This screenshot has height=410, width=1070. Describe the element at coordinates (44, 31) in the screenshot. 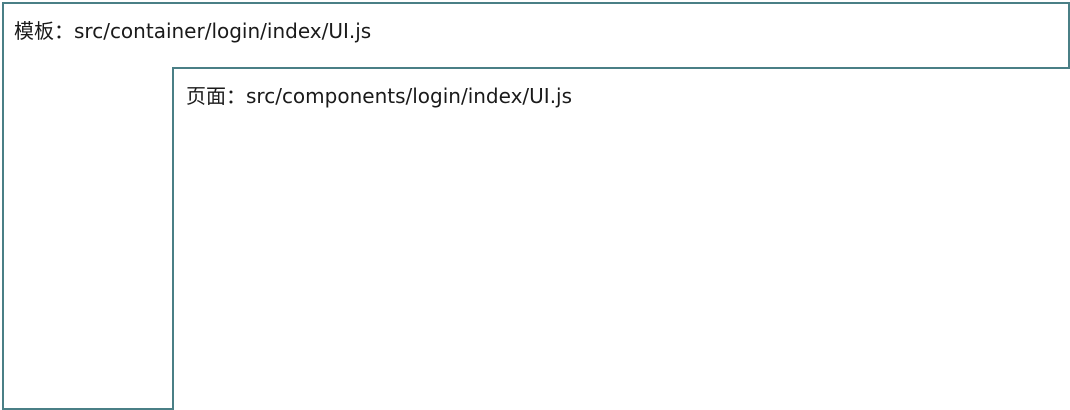

I see `template-label-prefix: 模板：` at that location.